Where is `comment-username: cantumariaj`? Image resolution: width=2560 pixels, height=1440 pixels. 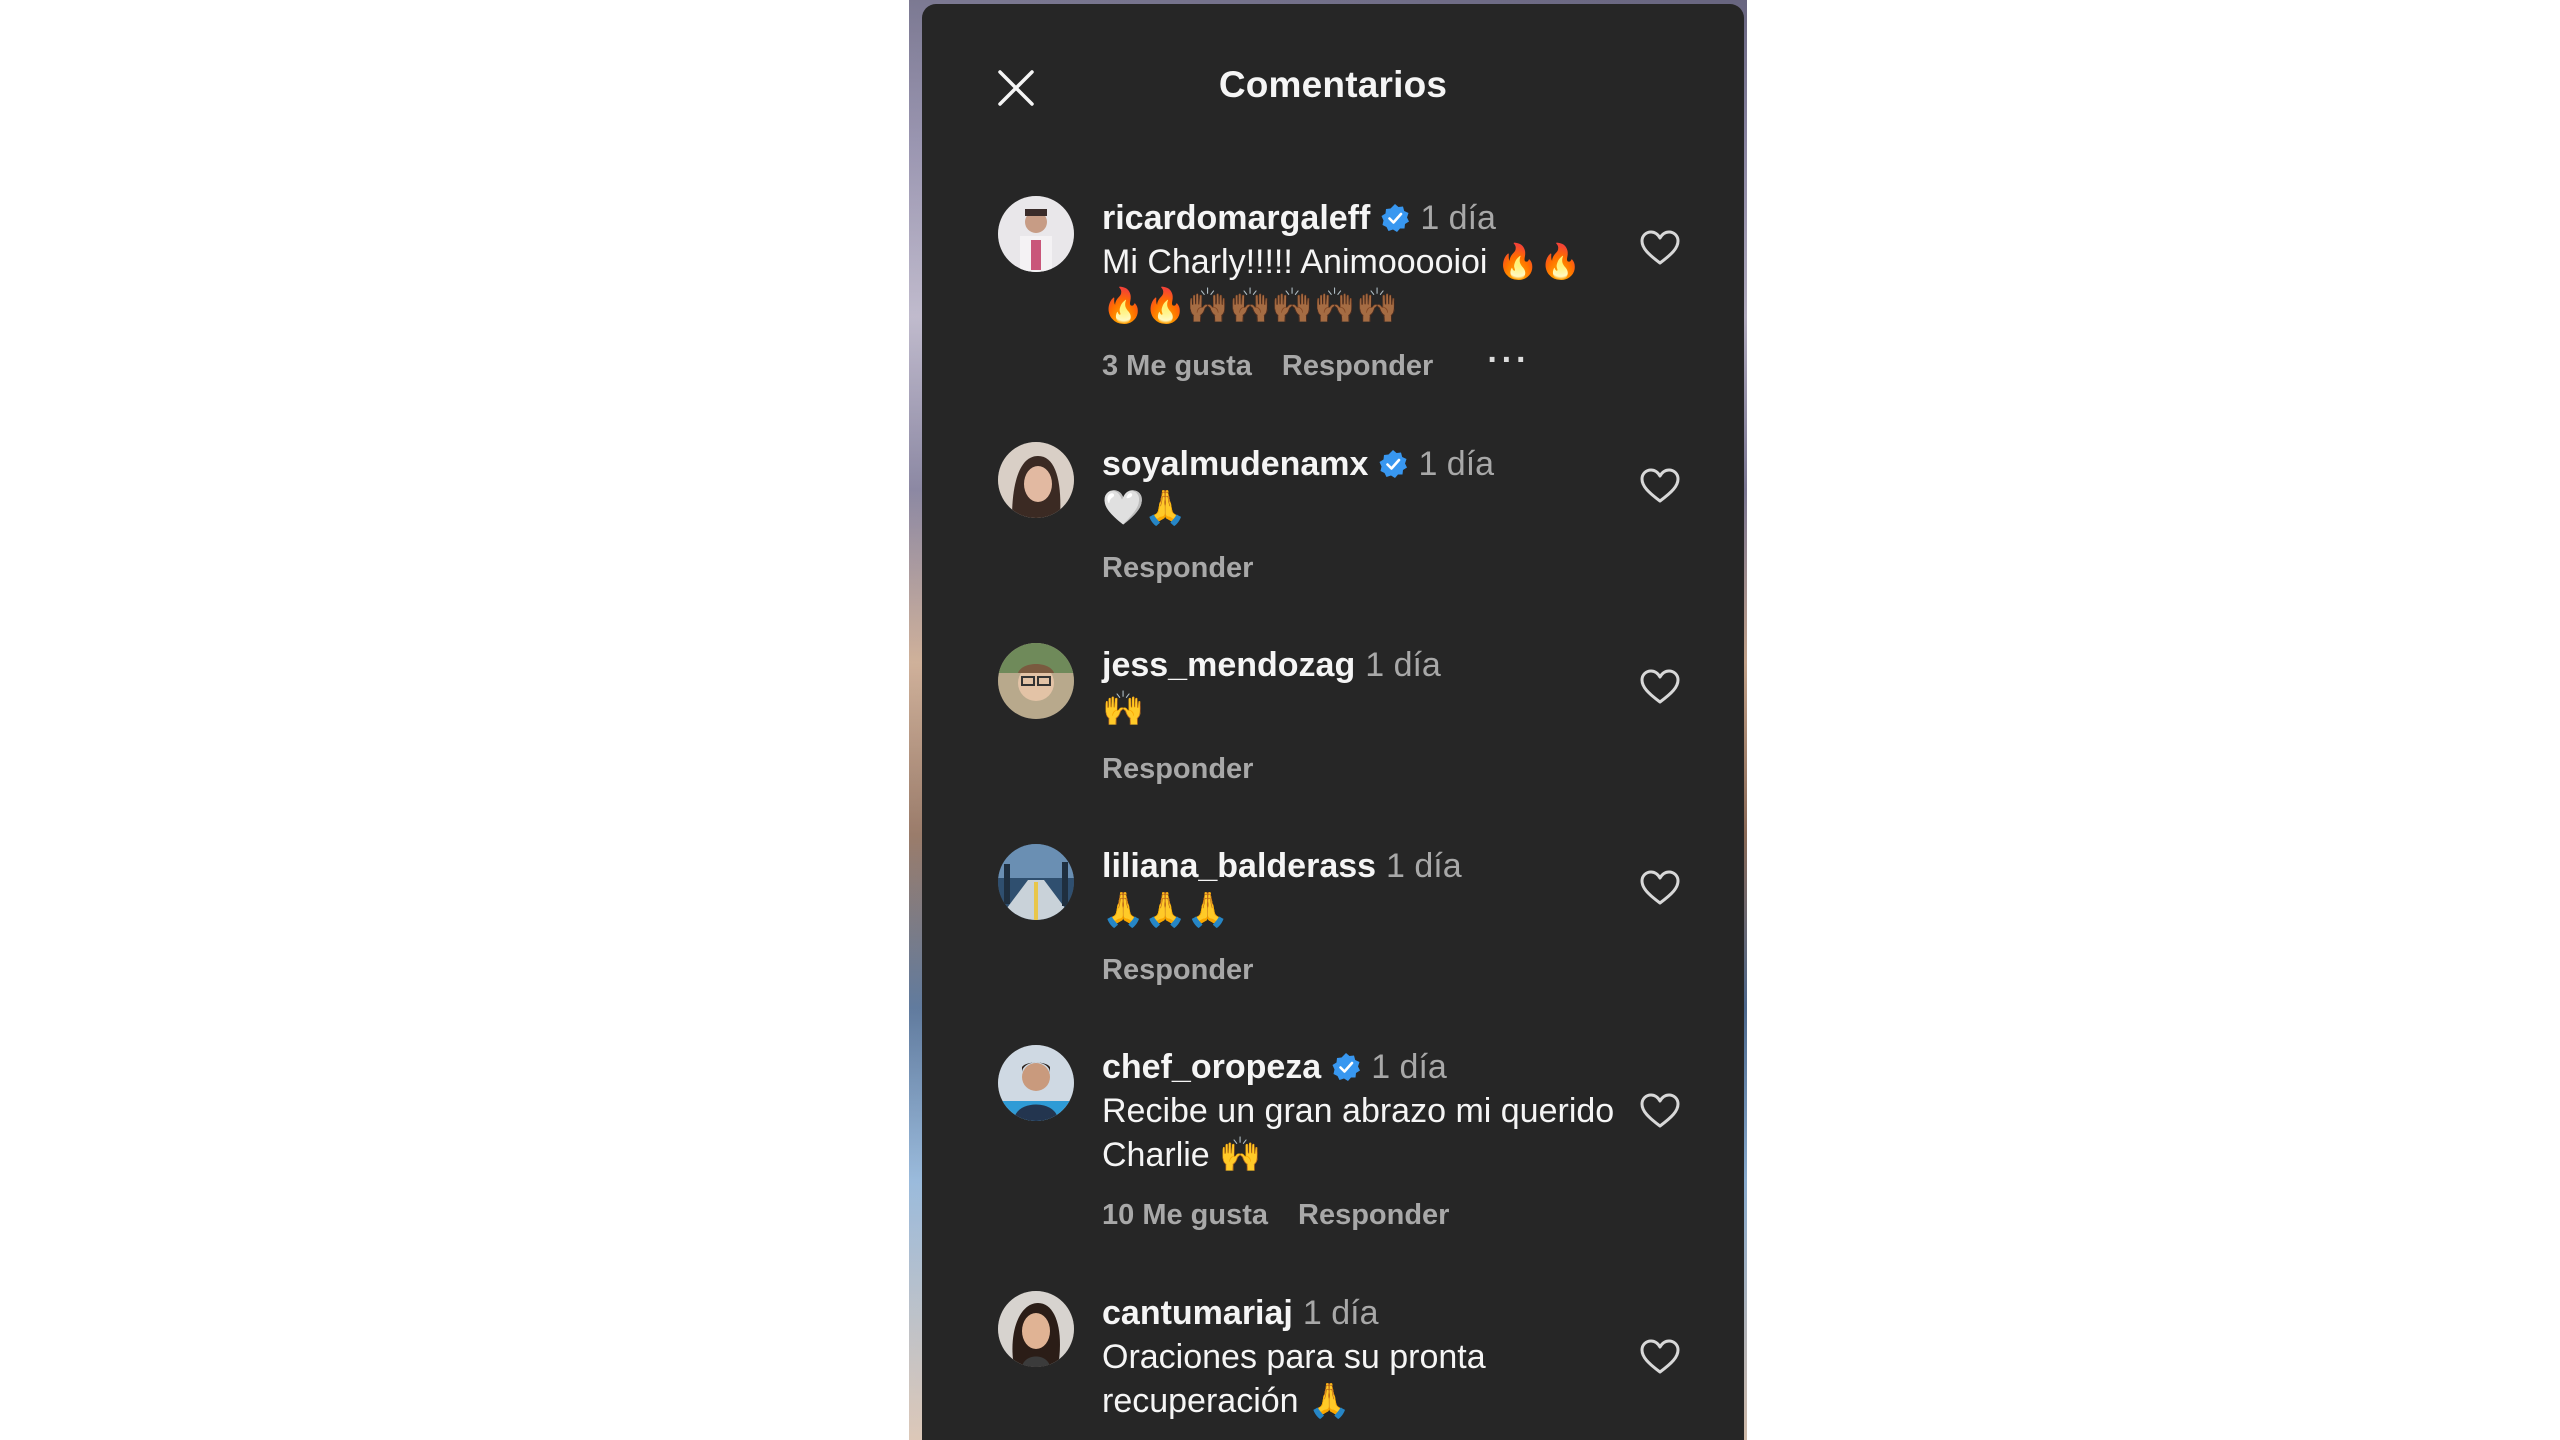 comment-username: cantumariaj is located at coordinates (1197, 1313).